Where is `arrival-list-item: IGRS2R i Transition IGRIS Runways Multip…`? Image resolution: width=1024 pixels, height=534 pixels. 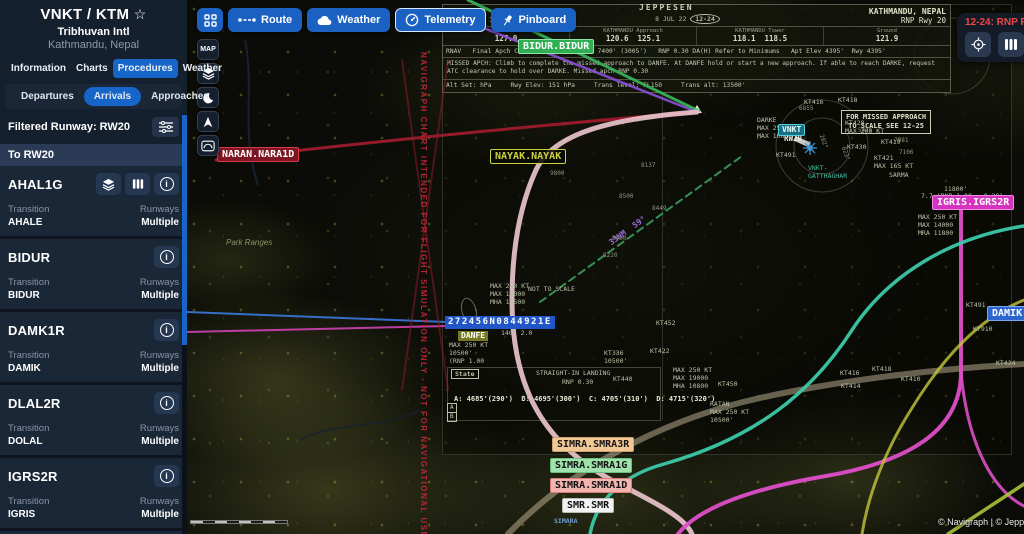 arrival-list-item: IGRS2R i Transition IGRIS Runways Multip… is located at coordinates (93, 493).